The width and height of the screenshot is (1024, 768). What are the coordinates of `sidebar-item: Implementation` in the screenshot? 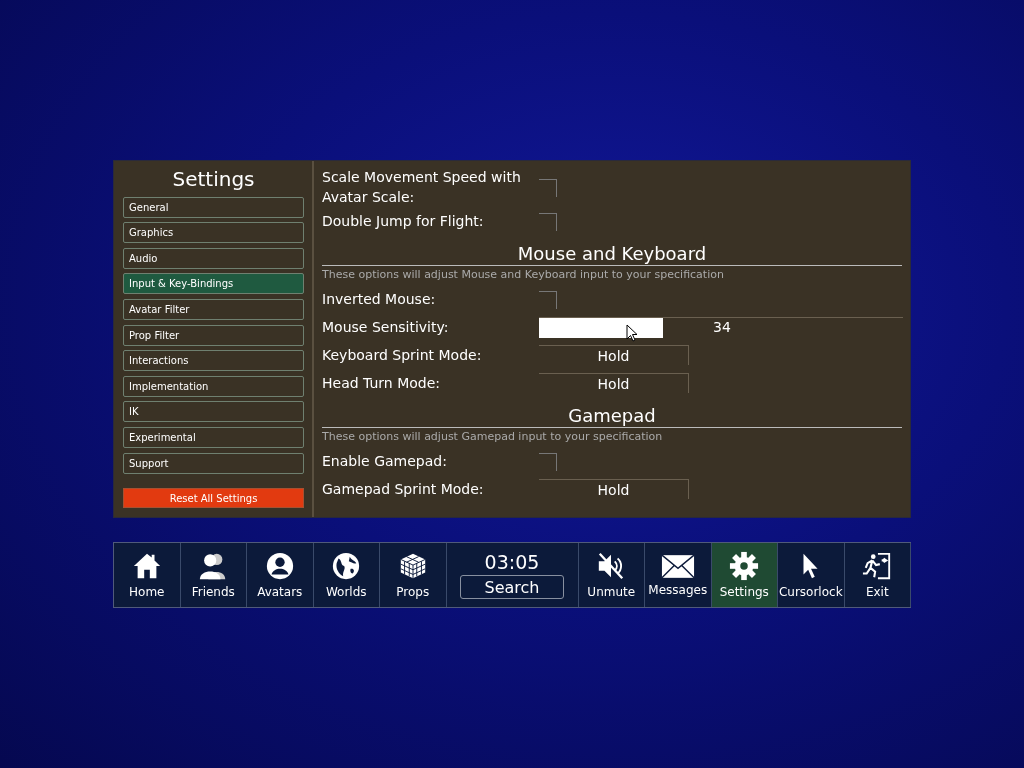 It's located at (213, 386).